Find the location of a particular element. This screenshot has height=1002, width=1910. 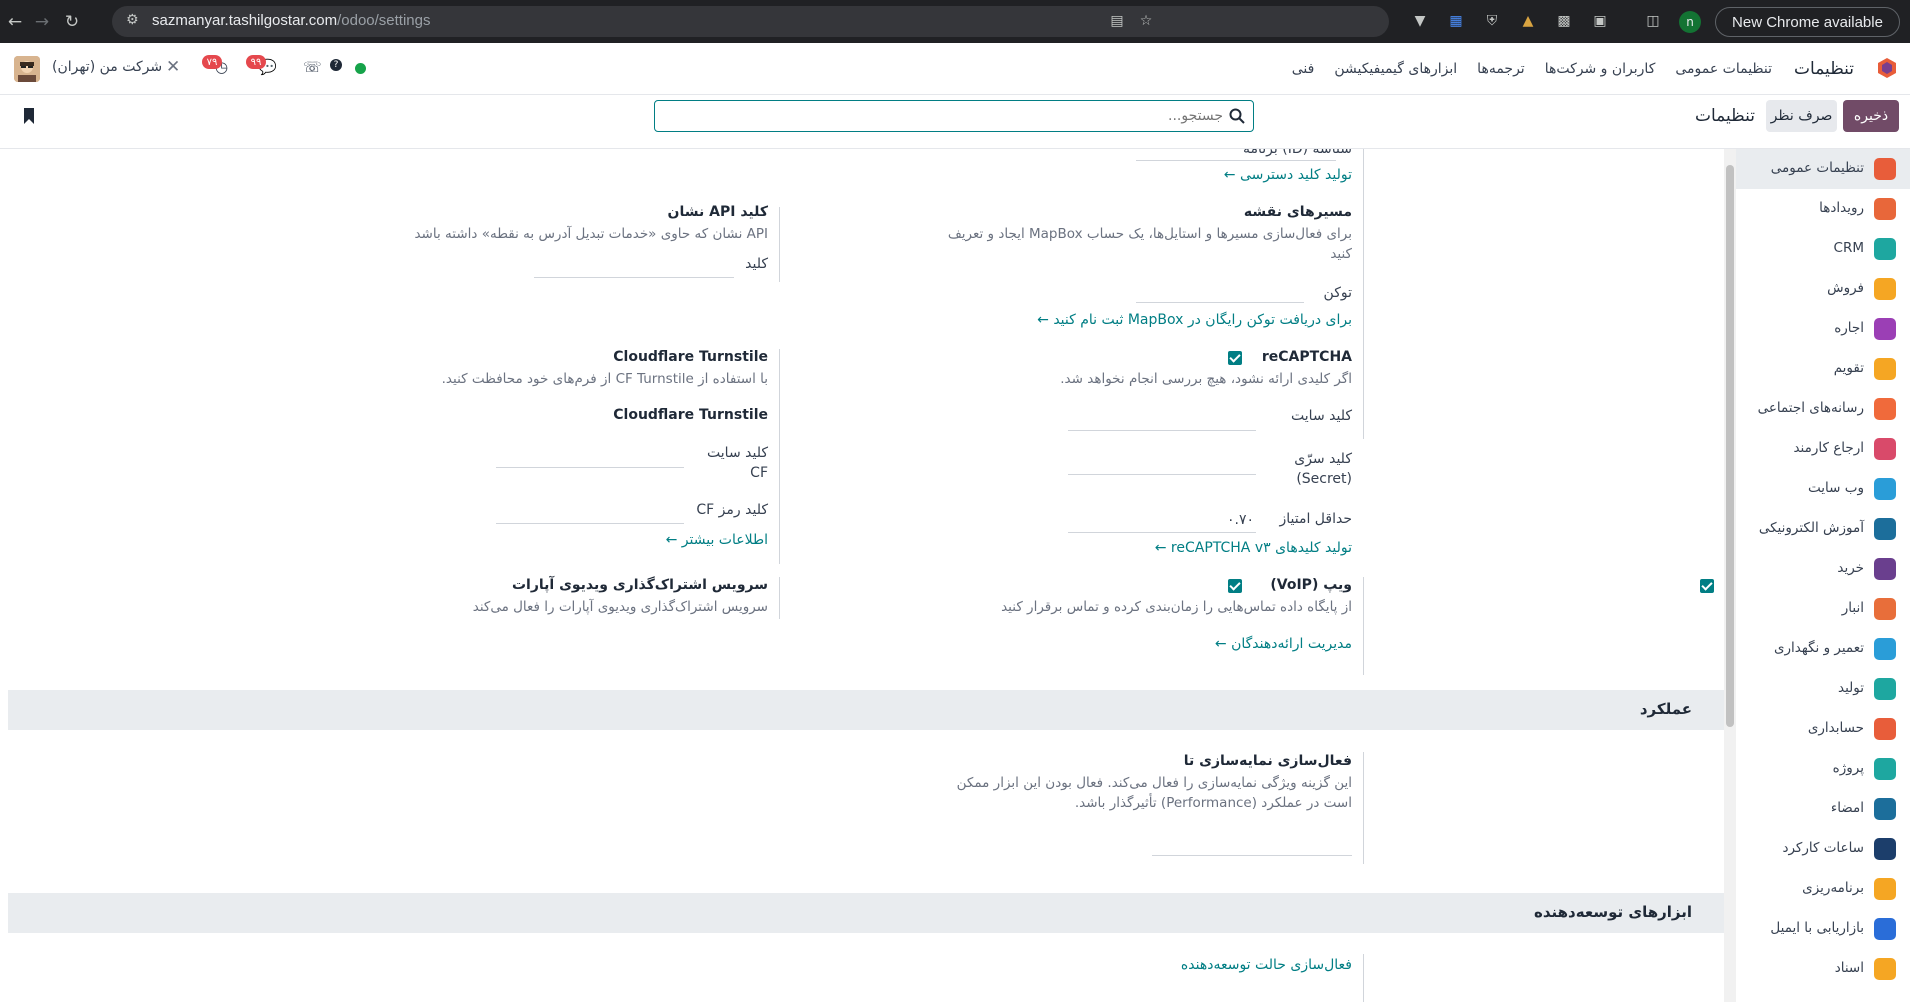

discard-button: صرف نظر is located at coordinates (1801, 116).